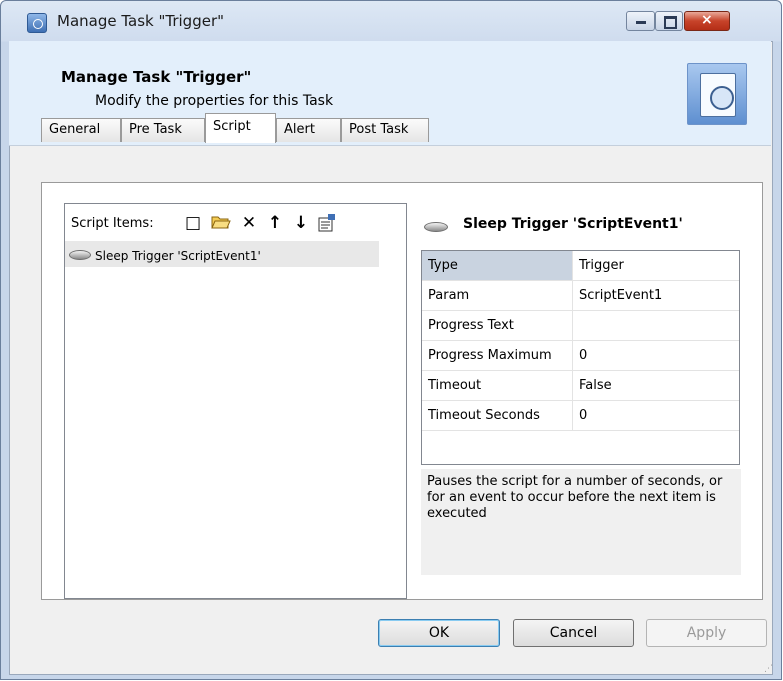 Image resolution: width=783 pixels, height=681 pixels. I want to click on move-down-icon: ↓, so click(301, 223).